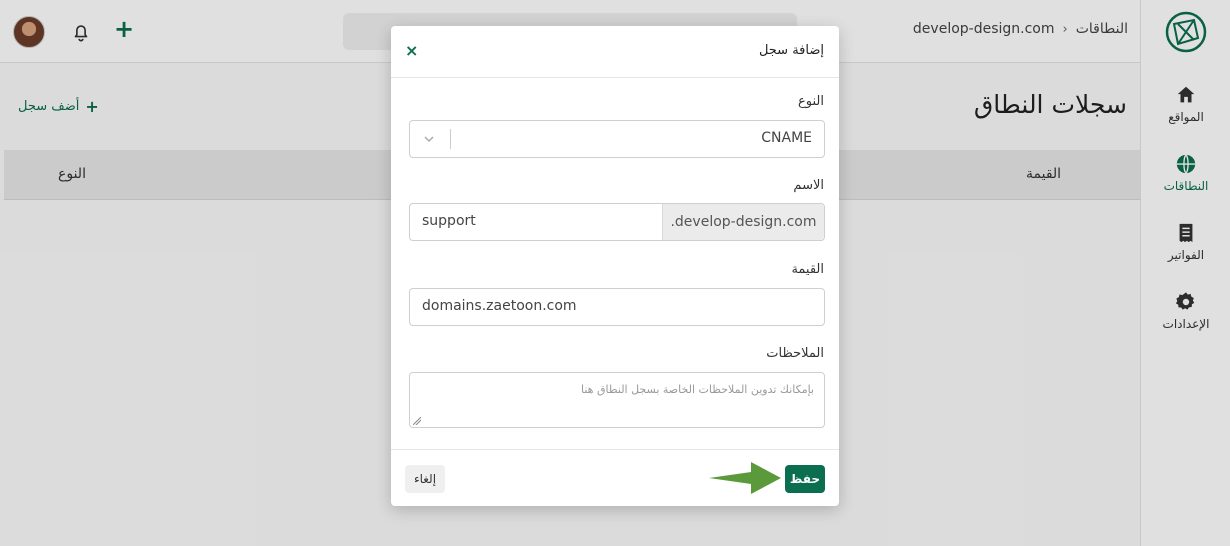 The image size is (1230, 546). I want to click on dialog-title: إضافة سجل, so click(791, 50).